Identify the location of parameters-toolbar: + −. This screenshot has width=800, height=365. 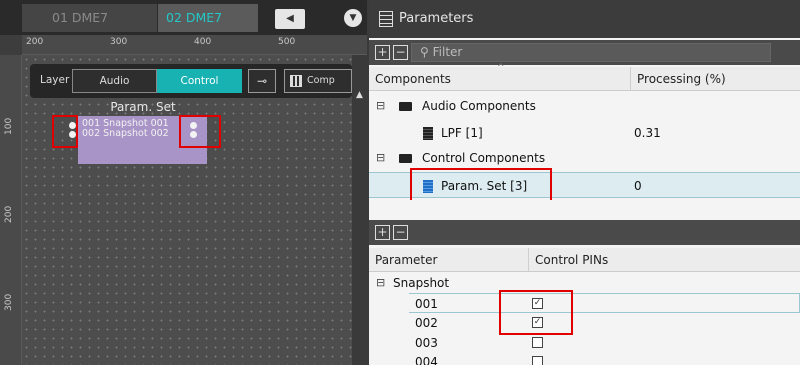
(584, 232).